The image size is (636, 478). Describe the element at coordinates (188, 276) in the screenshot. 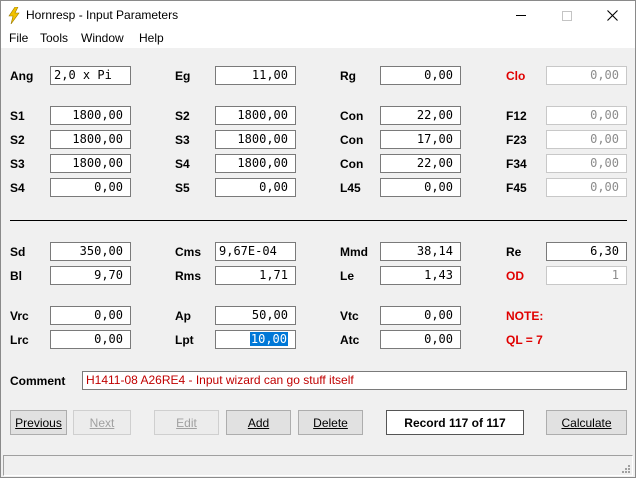

I see `label-rms: Rms` at that location.